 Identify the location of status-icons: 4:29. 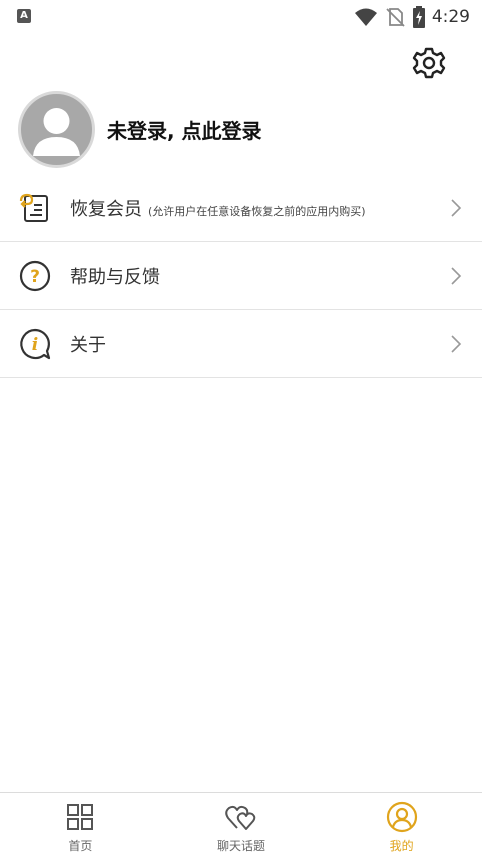
(412, 17).